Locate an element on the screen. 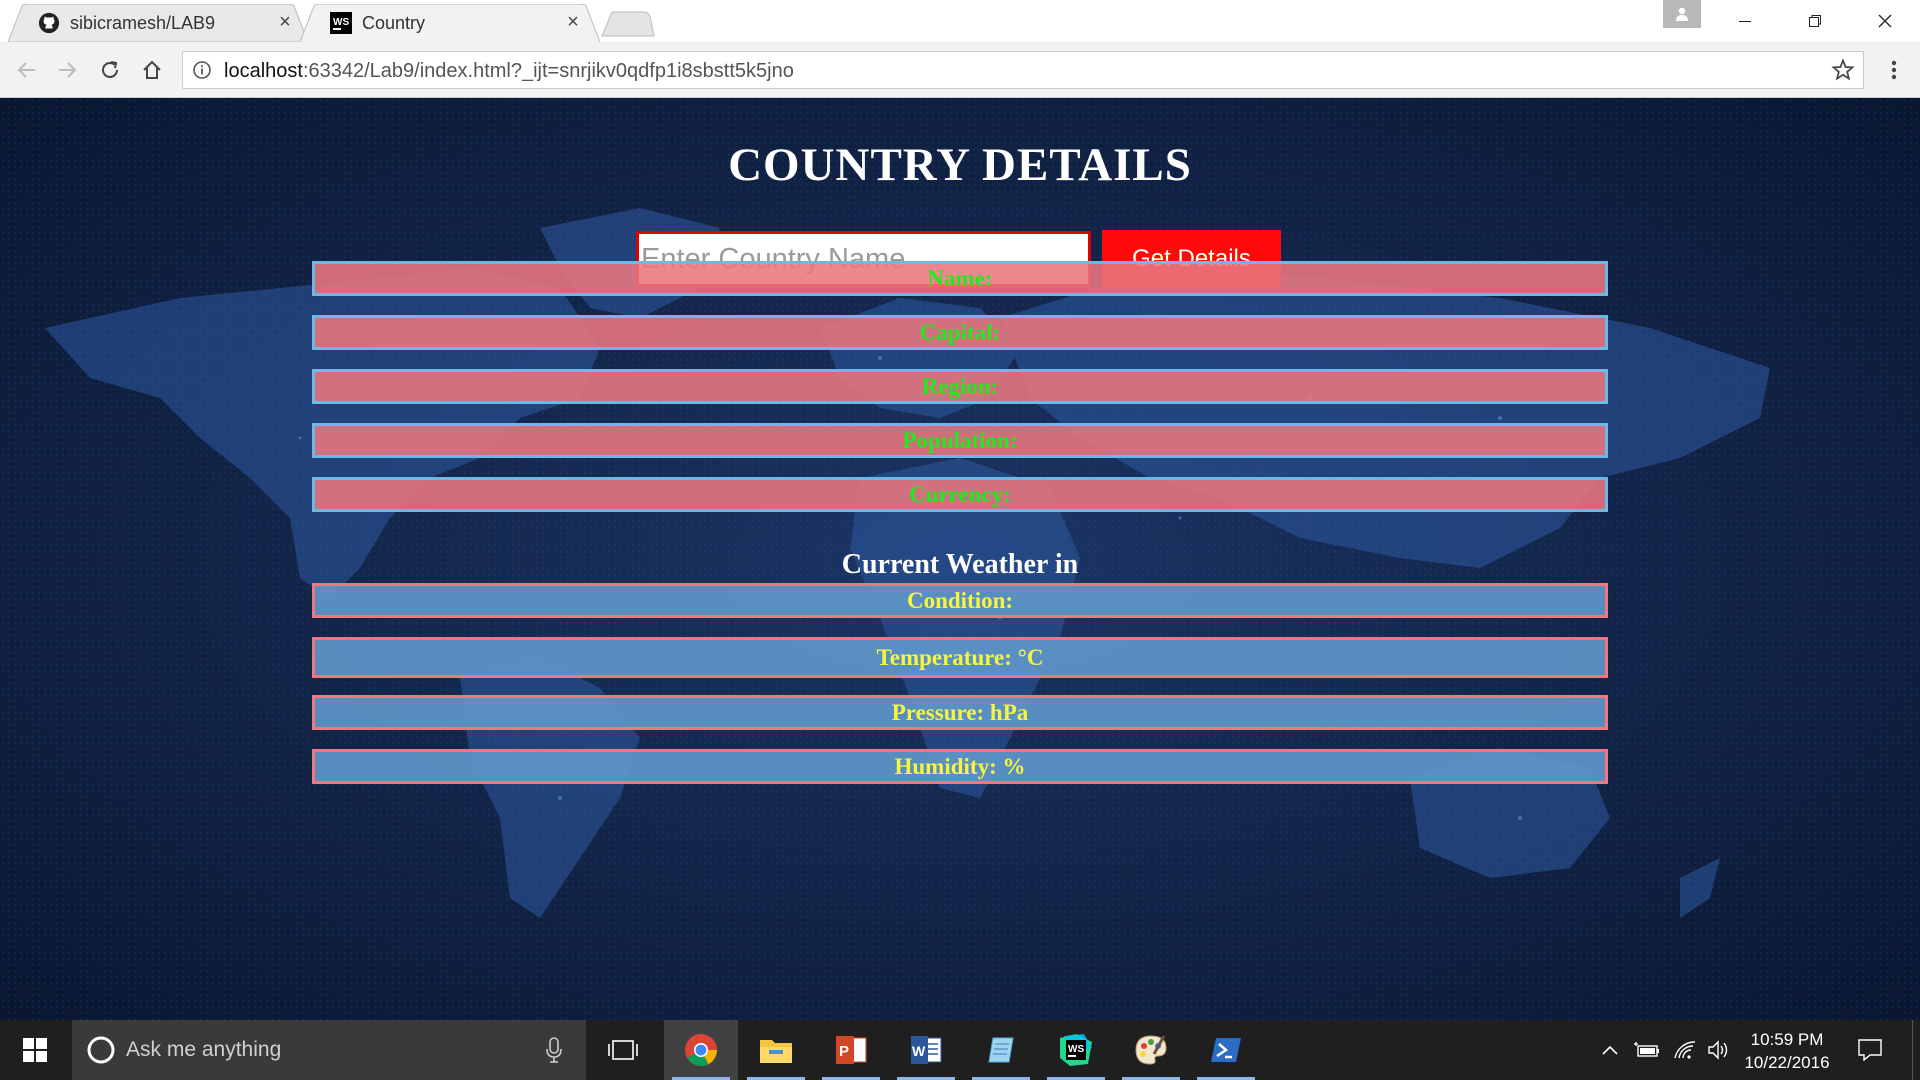 Image resolution: width=1920 pixels, height=1080 pixels. country-currency-row: Currency: is located at coordinates (960, 494).